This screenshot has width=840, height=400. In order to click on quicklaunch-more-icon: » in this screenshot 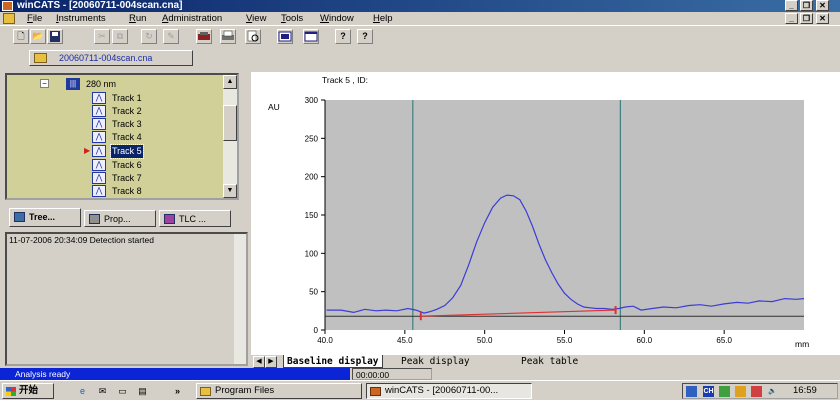, I will do `click(177, 391)`.